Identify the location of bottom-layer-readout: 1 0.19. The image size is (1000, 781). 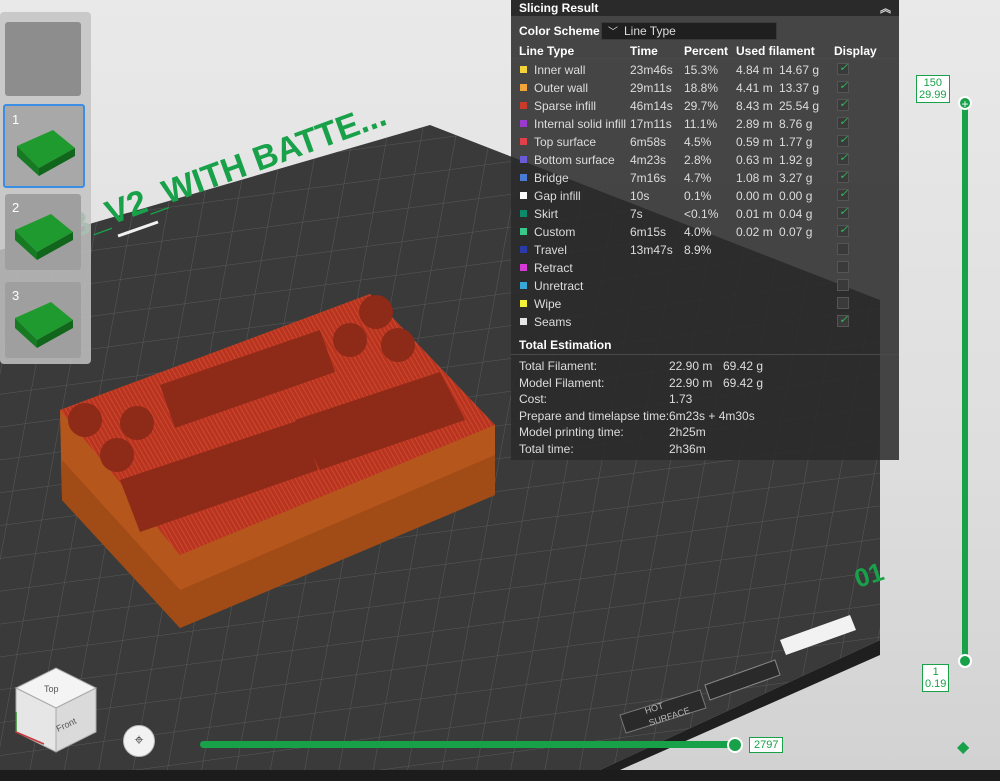
(936, 678).